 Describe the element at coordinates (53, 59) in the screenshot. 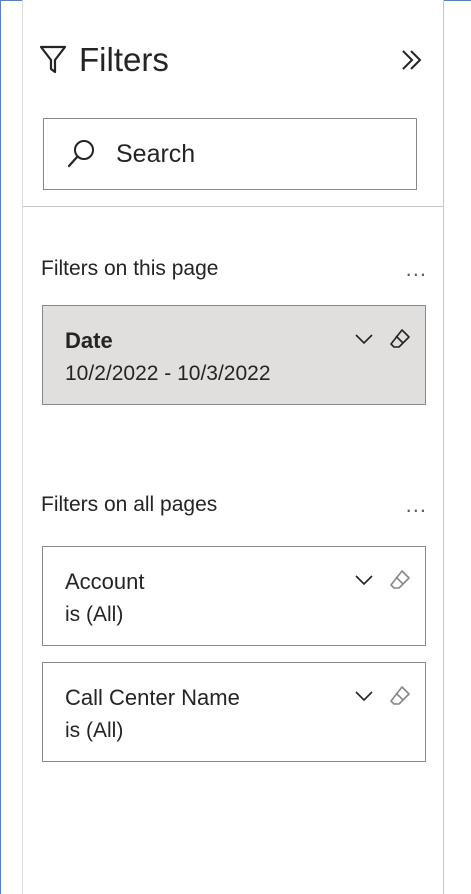

I see `funnel-icon` at that location.